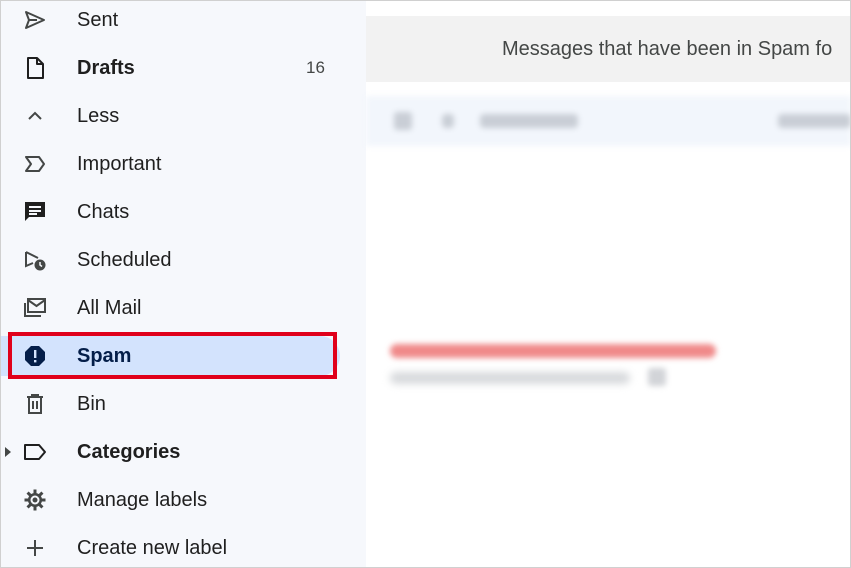 Image resolution: width=851 pixels, height=568 pixels. I want to click on all-mail-icon, so click(35, 308).